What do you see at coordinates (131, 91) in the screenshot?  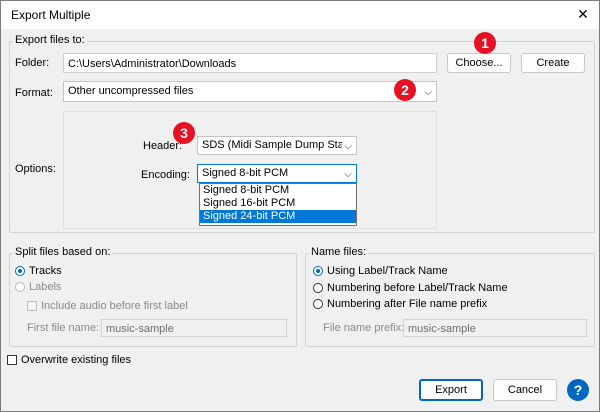 I see `format-value: Other uncompressed files` at bounding box center [131, 91].